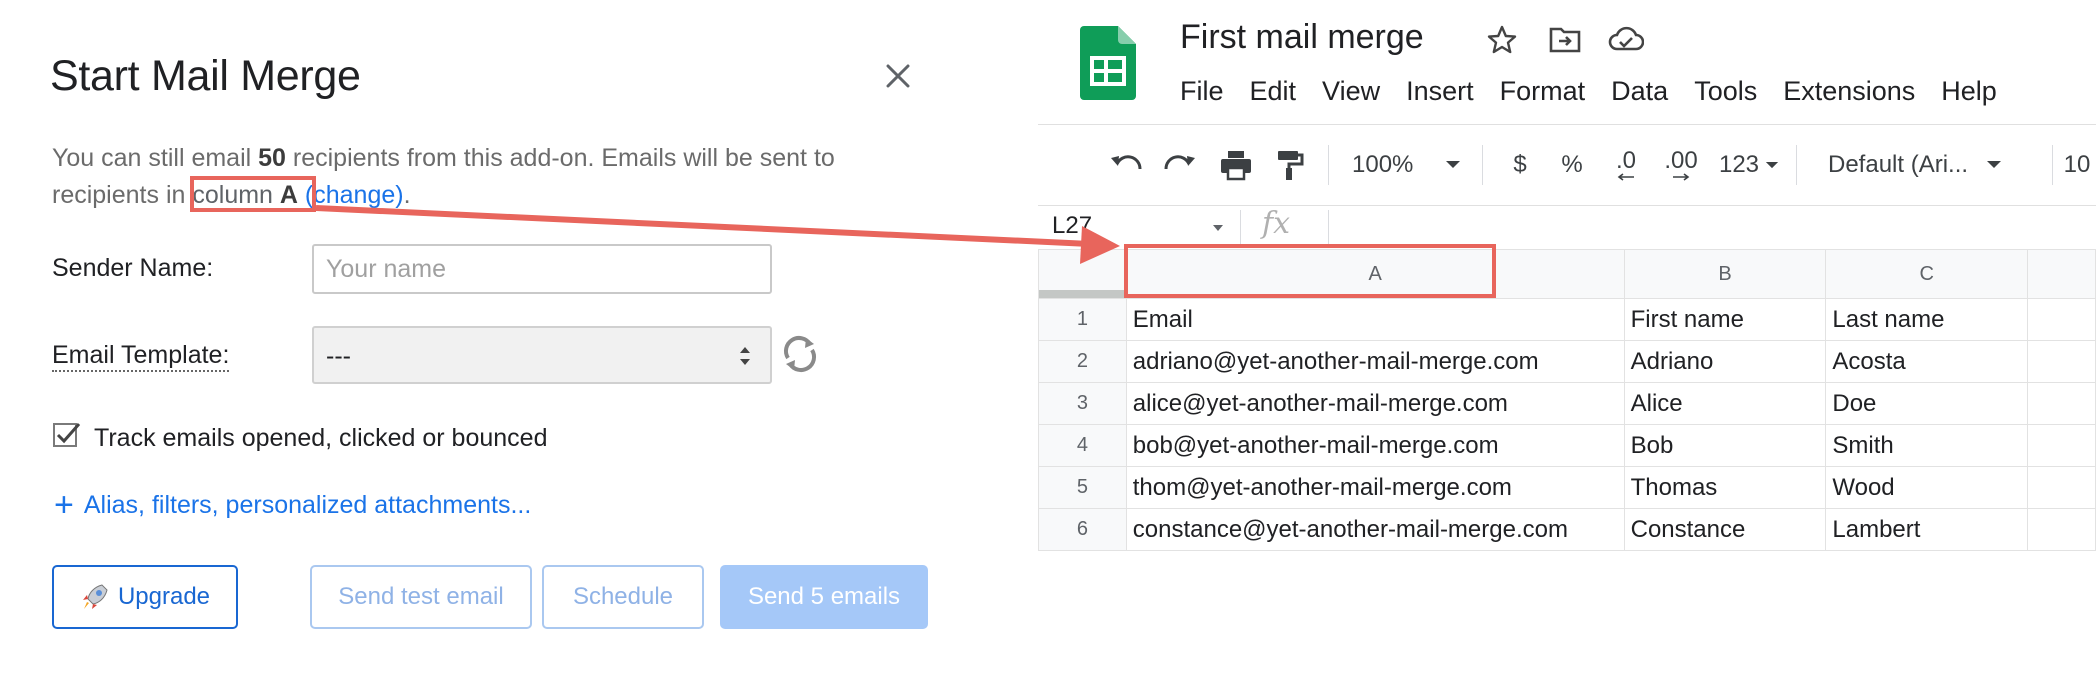  What do you see at coordinates (1994, 164) in the screenshot?
I see `font-dropdown-icon` at bounding box center [1994, 164].